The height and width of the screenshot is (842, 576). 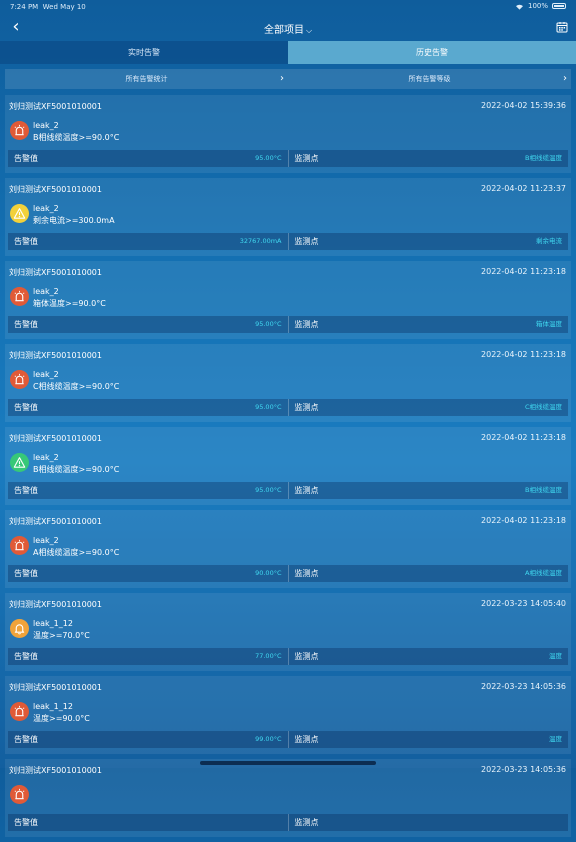 I want to click on alarm-value-cell: 告警值 77.00°C, so click(x=148, y=656).